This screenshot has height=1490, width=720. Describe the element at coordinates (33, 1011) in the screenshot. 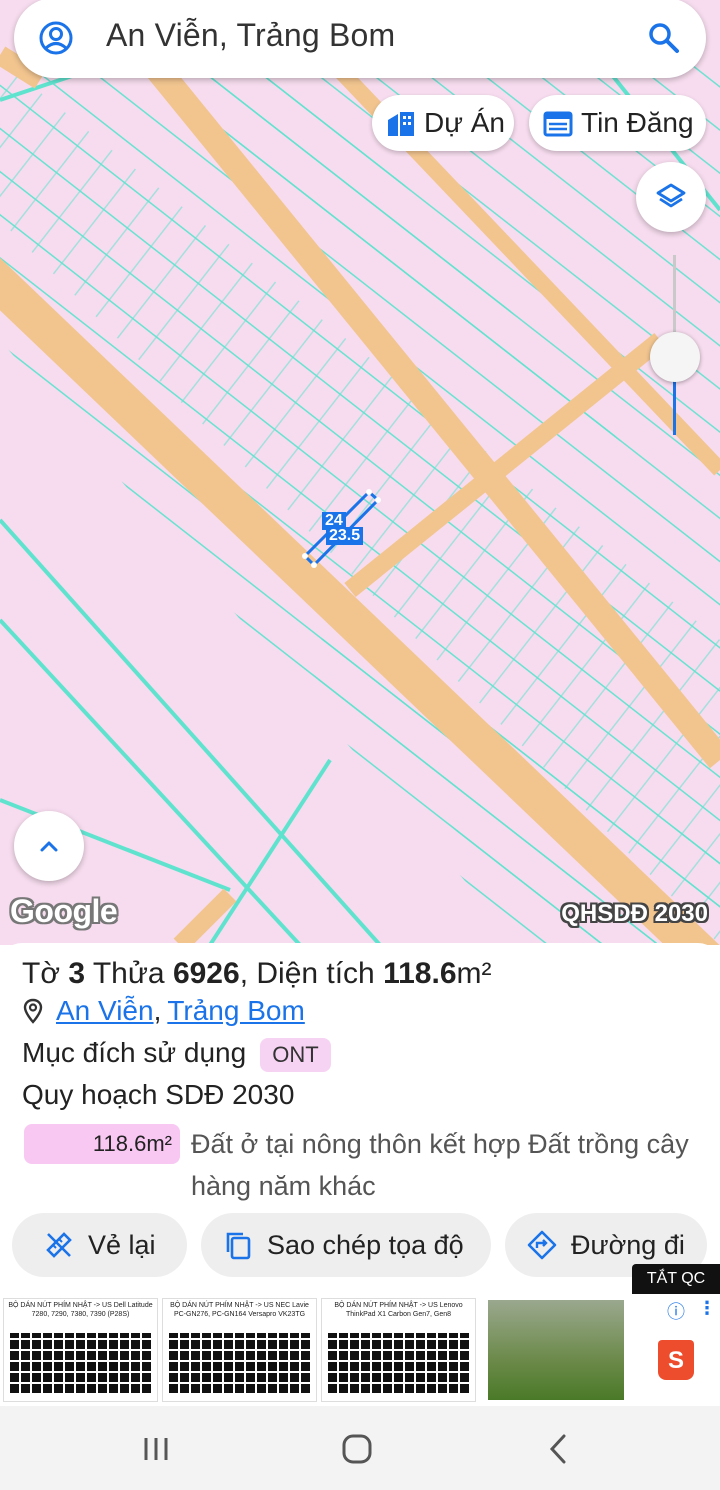

I see `location-pin-icon` at that location.